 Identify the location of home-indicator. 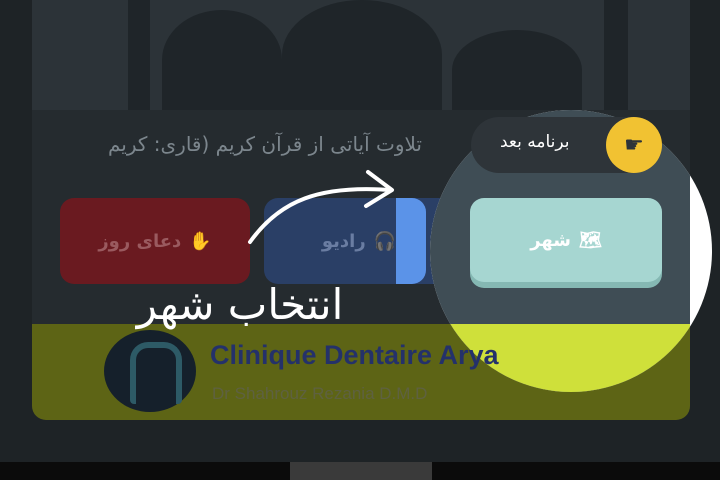
(361, 471).